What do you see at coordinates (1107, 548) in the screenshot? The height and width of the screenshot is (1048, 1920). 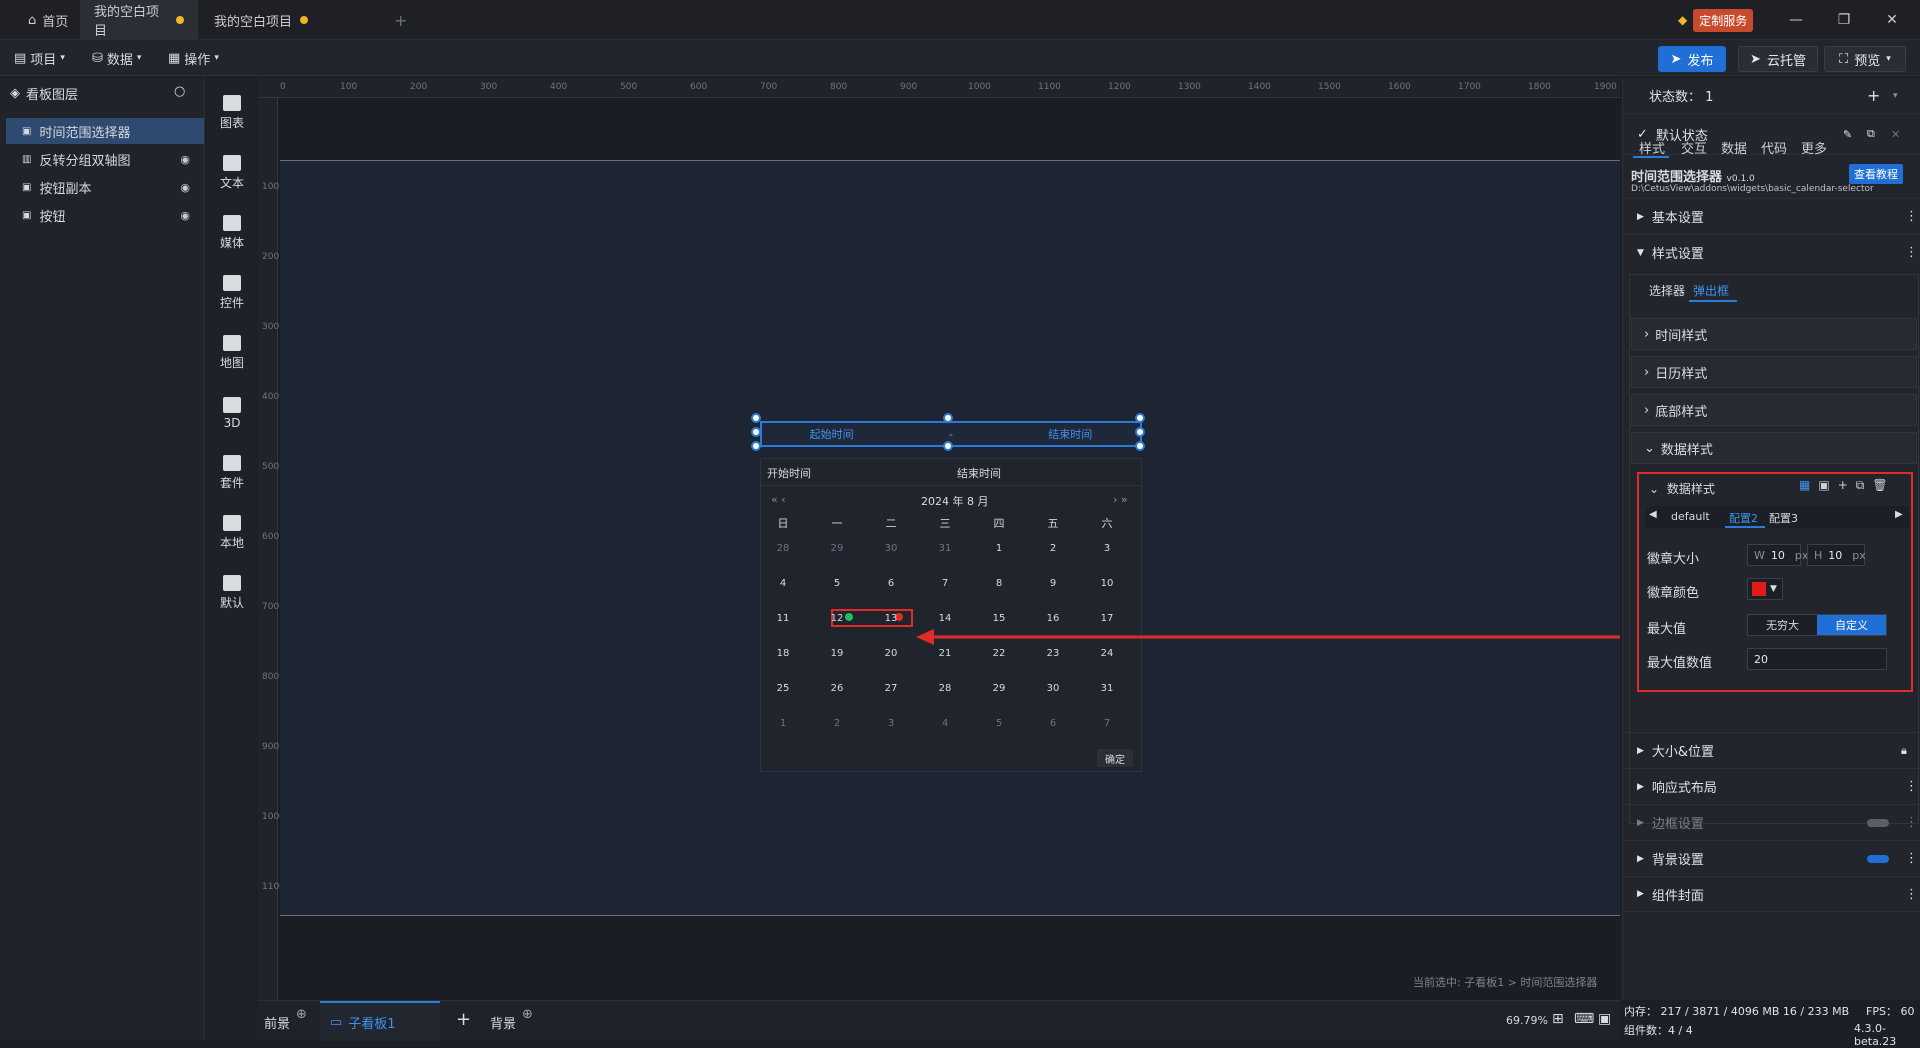 I see `day-cell: 3` at bounding box center [1107, 548].